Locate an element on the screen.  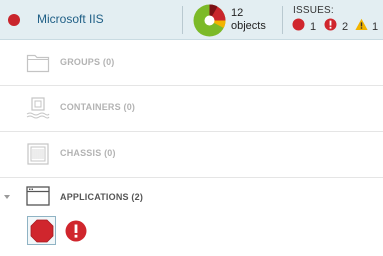
warning-icon is located at coordinates (361, 24).